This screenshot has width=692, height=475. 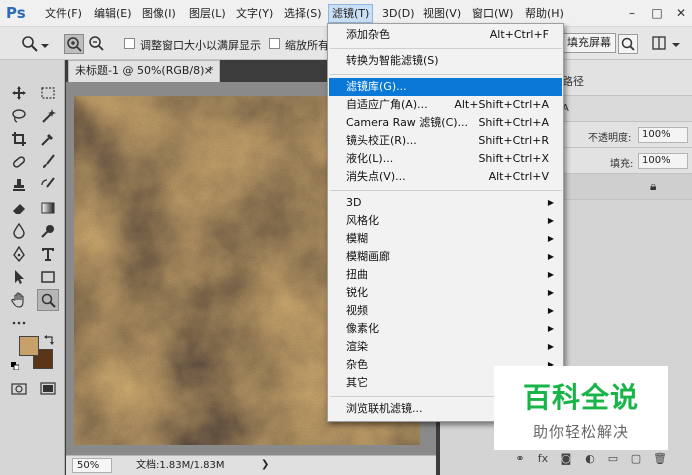 I want to click on eyedropper-tool-icon, so click(x=48, y=139).